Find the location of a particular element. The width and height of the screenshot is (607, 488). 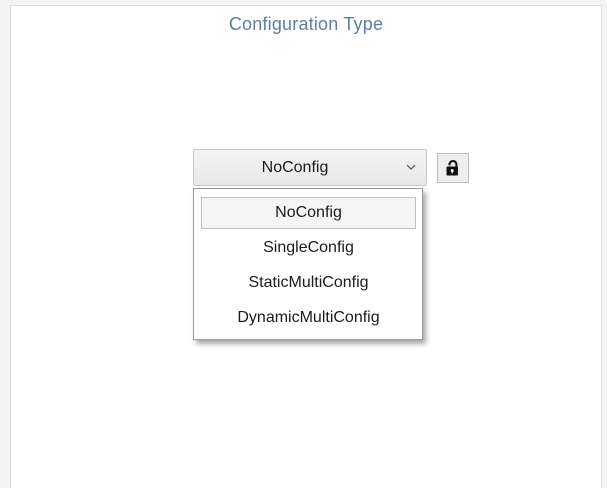

lock-toggle-button is located at coordinates (453, 168).